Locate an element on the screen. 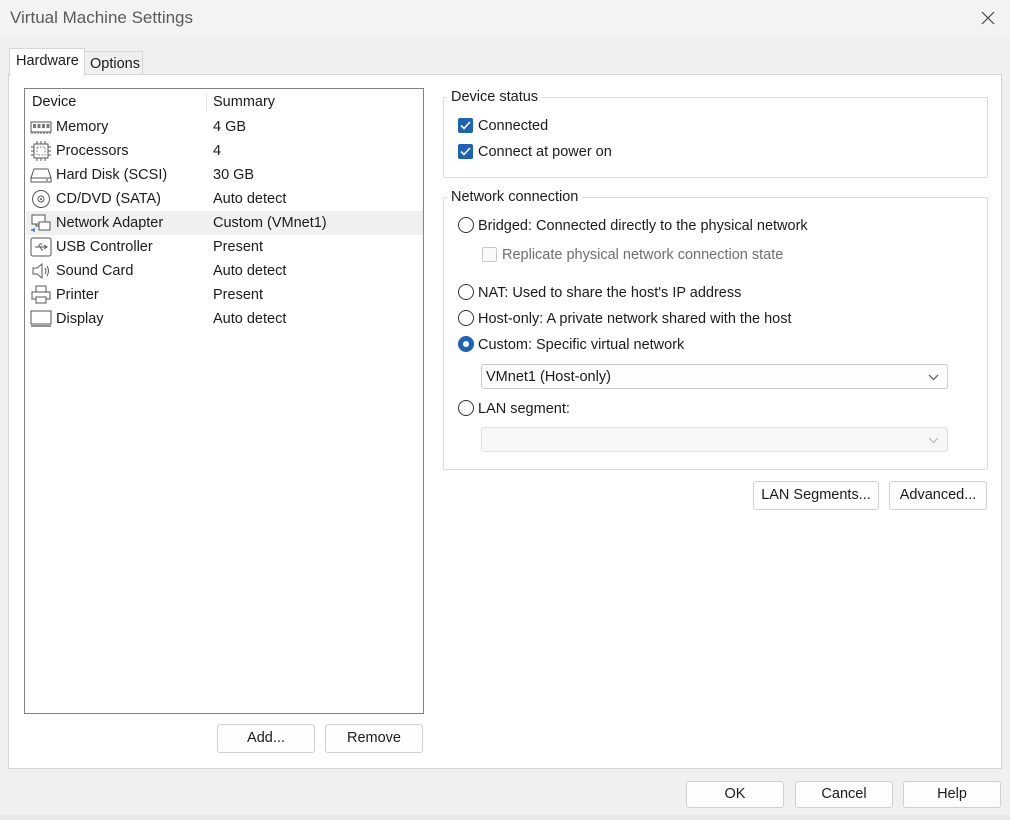  device-name: Processors is located at coordinates (92, 151).